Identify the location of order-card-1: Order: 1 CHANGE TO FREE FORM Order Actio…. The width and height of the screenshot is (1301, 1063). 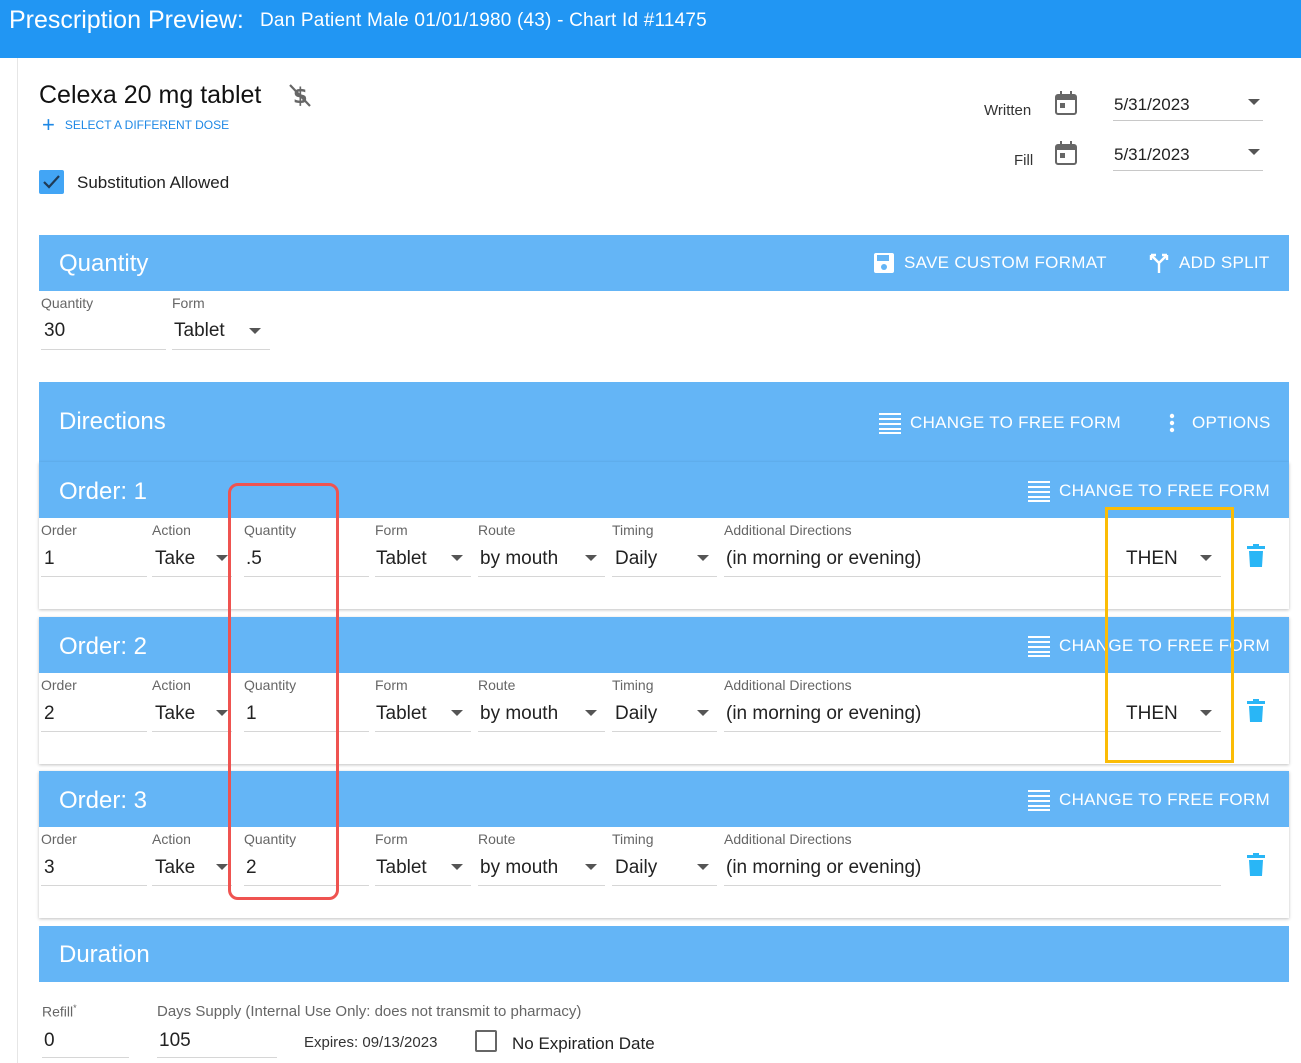
(664, 535).